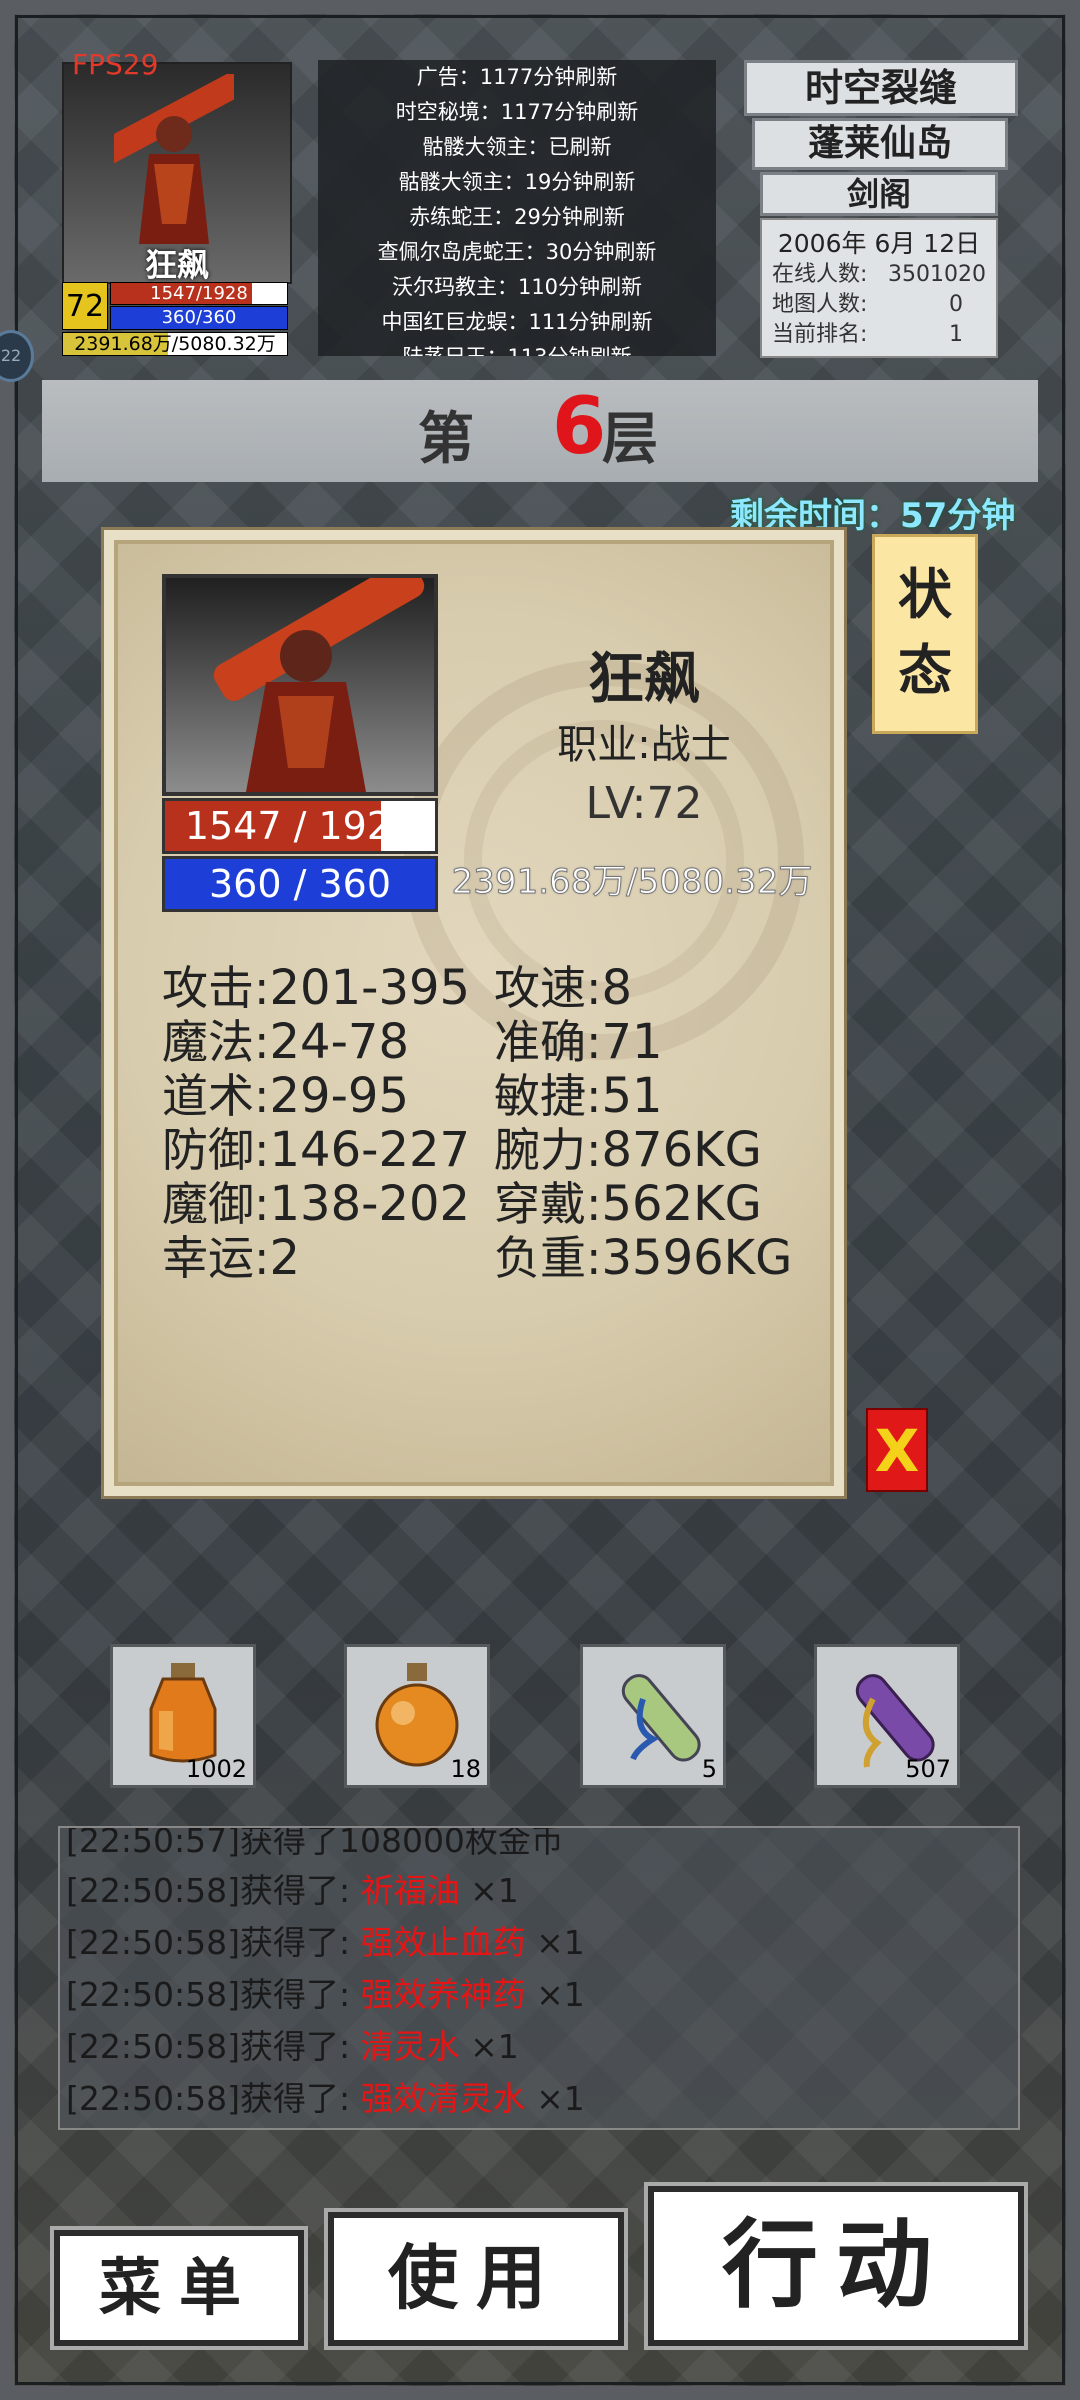 This screenshot has width=1080, height=2400. What do you see at coordinates (897, 1450) in the screenshot?
I see `close-panel-button: X` at bounding box center [897, 1450].